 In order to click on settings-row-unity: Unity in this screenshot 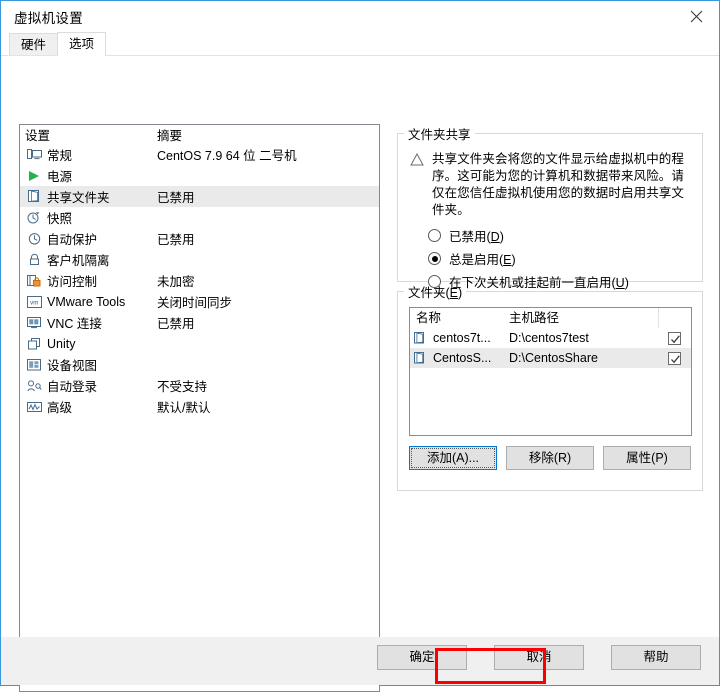, I will do `click(199, 343)`.